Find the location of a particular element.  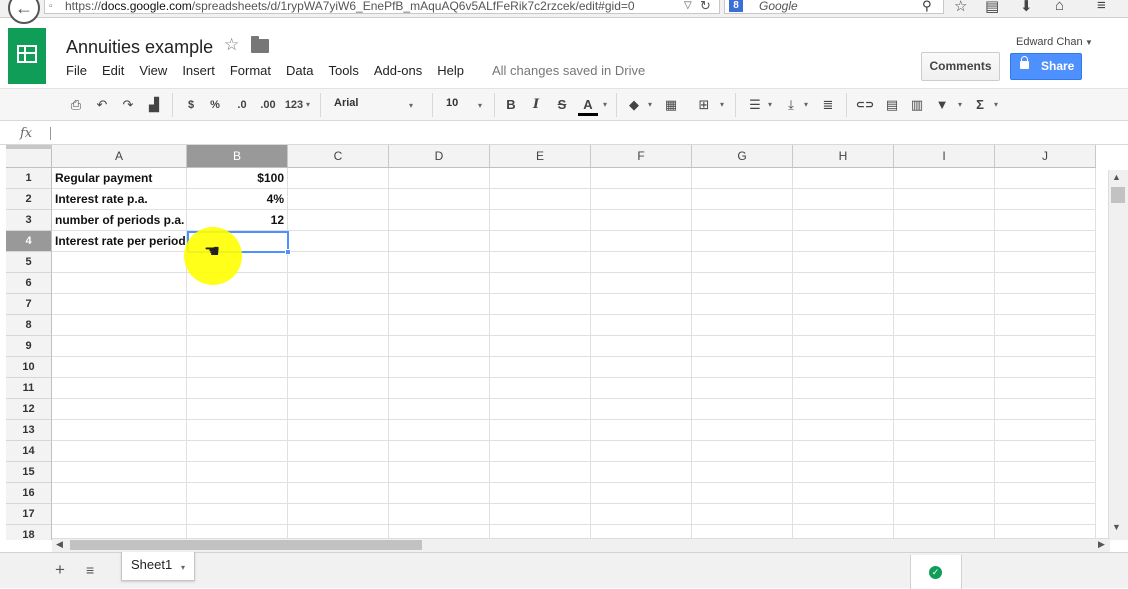

cell-d13 is located at coordinates (439, 430).